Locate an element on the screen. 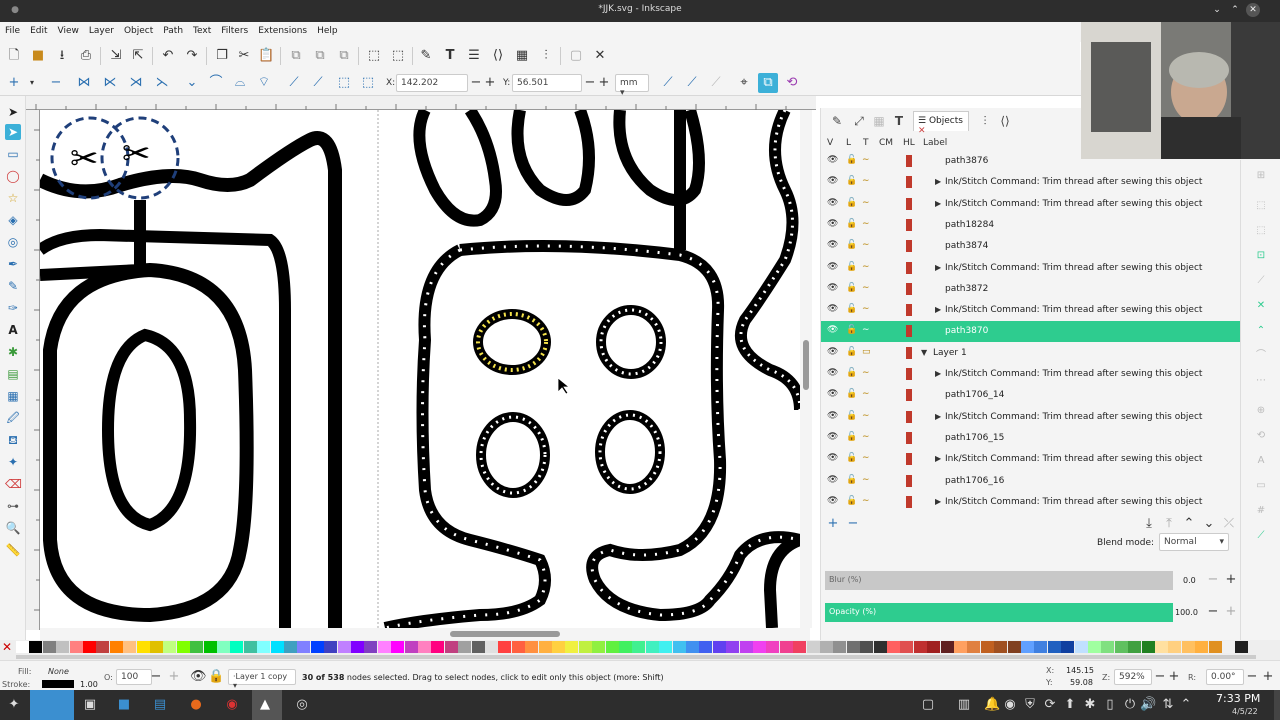 This screenshot has height=720, width=1280. fill-stroke-tab-icon: ✎ is located at coordinates (837, 121).